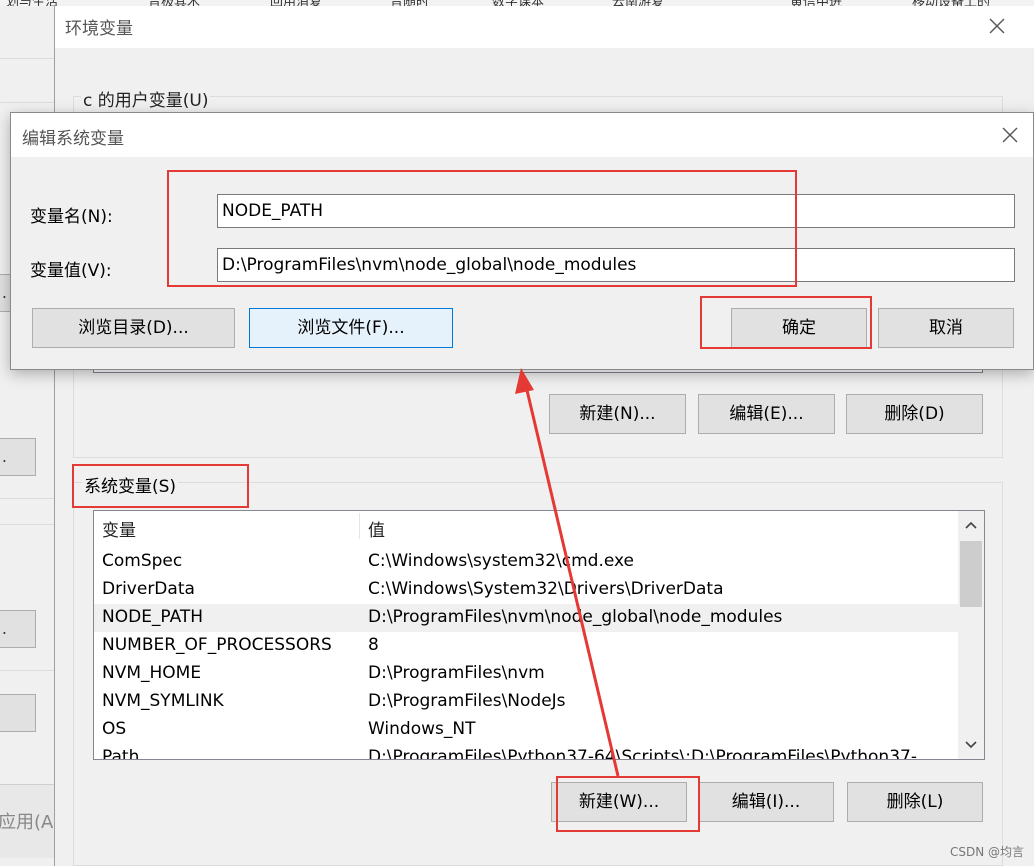 The width and height of the screenshot is (1034, 866). Describe the element at coordinates (567, 572) in the screenshot. I see `annotation-arrow` at that location.